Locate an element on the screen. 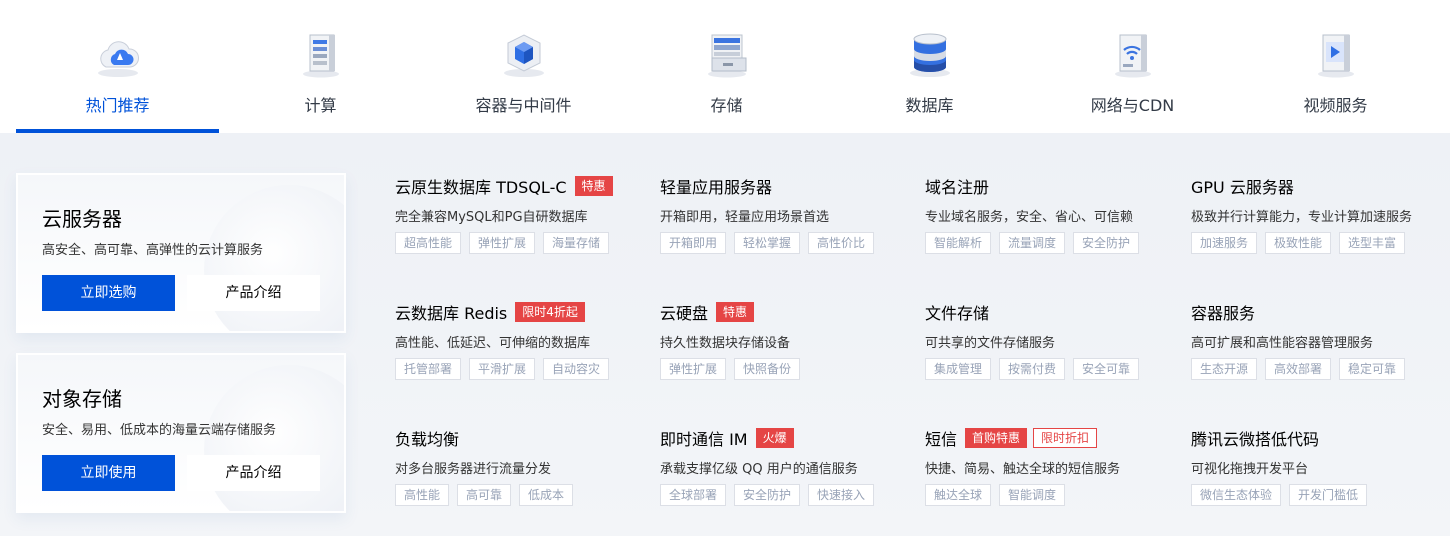  product-item-sms: 短信 首购特惠 限时折扣 快捷、简易、触达全球的短信服务 触达全球 智能调度 is located at coordinates (1050, 481).